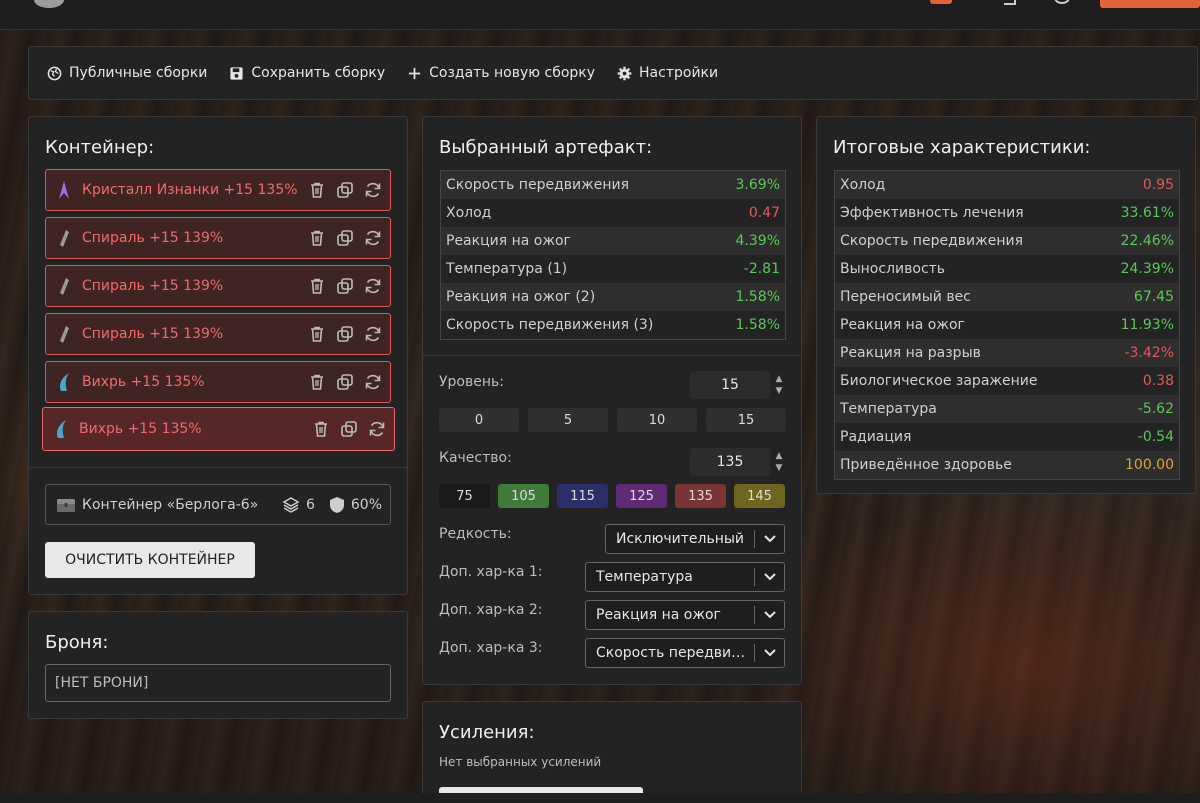 This screenshot has height=803, width=1200. I want to click on stat-name: Реакция на разрыв, so click(910, 353).